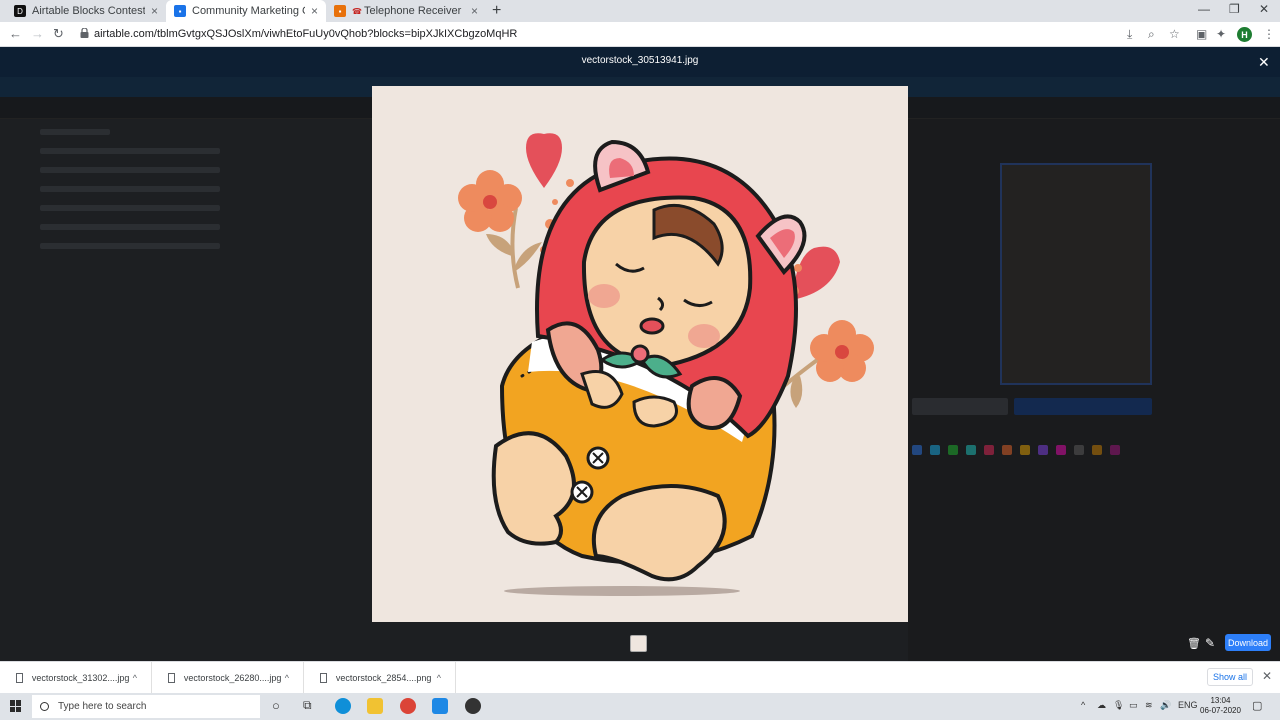  Describe the element at coordinates (375, 706) in the screenshot. I see `file-explorer-icon` at that location.